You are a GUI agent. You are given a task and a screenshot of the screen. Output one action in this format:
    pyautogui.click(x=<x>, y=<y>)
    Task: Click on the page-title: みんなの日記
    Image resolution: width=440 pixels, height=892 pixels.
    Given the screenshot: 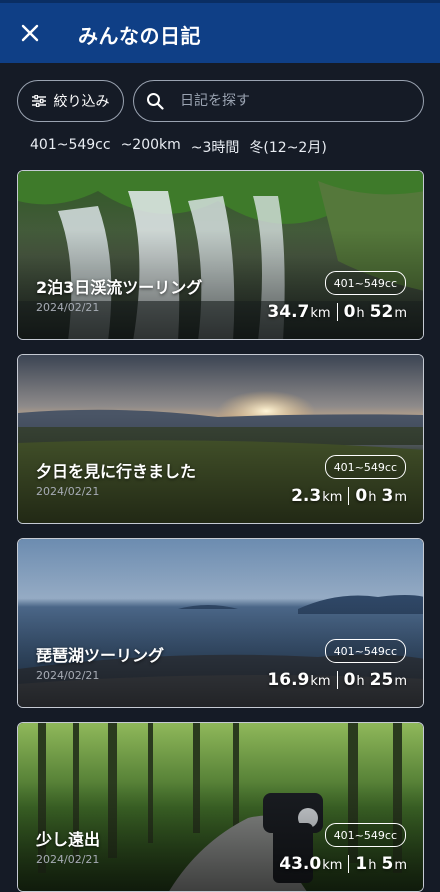 What is the action you would take?
    pyautogui.click(x=139, y=36)
    